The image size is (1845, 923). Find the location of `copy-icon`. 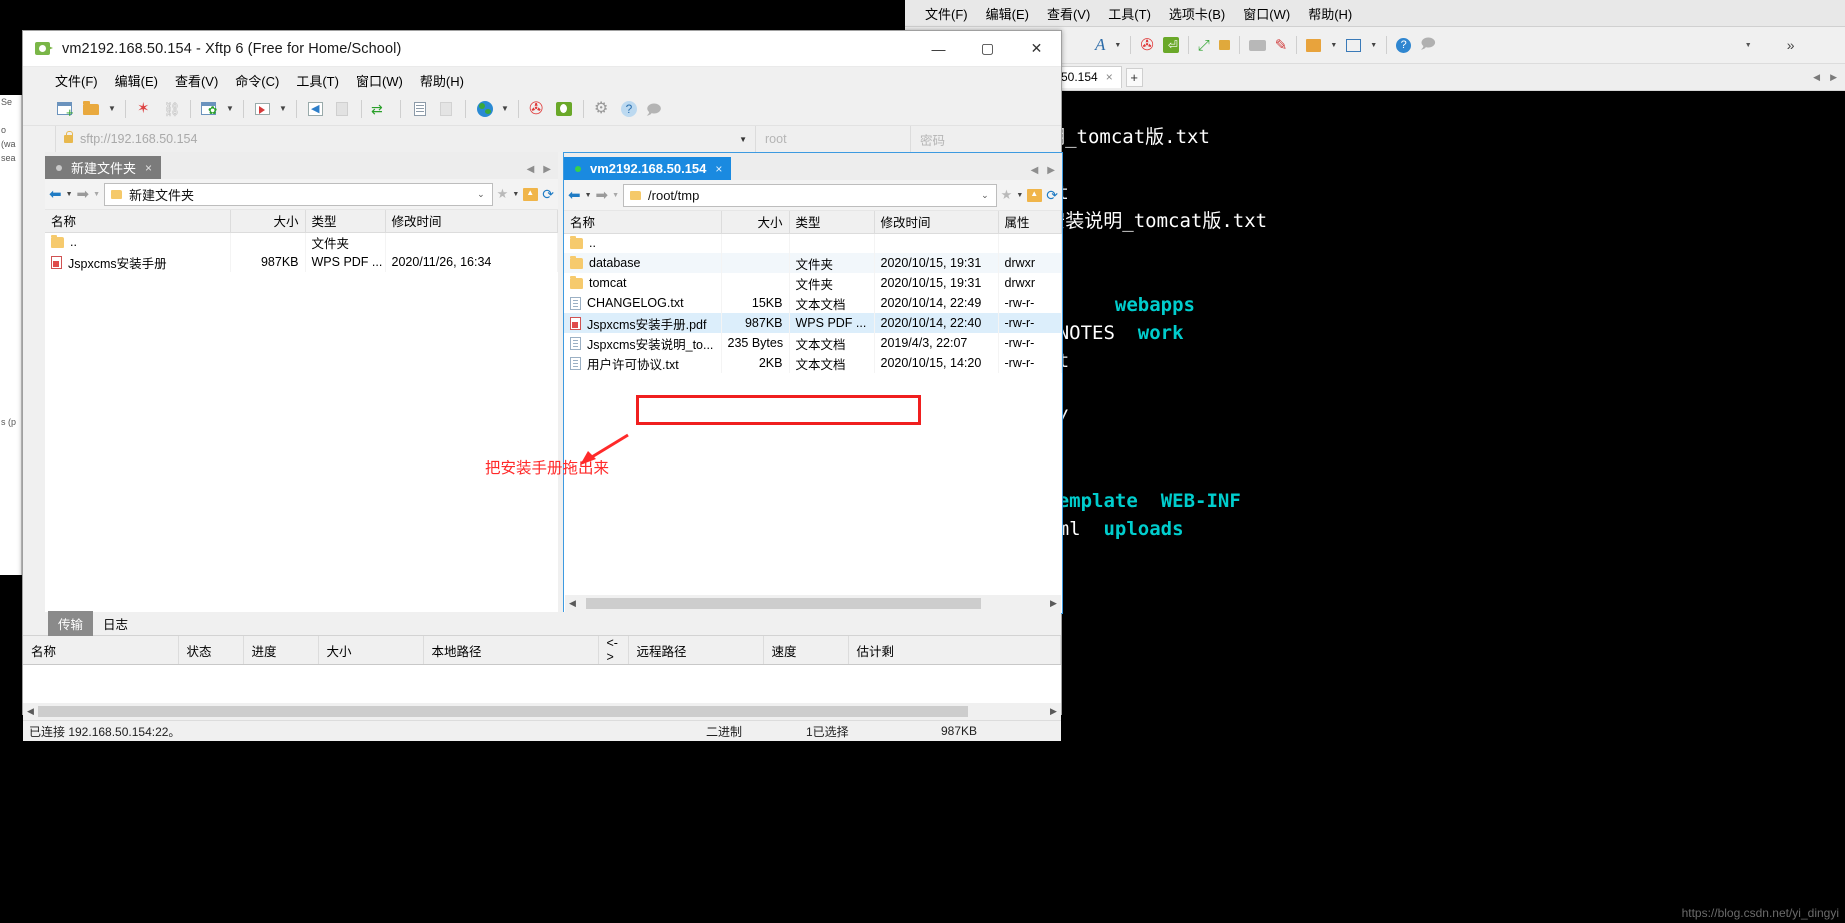

copy-icon is located at coordinates (446, 109).